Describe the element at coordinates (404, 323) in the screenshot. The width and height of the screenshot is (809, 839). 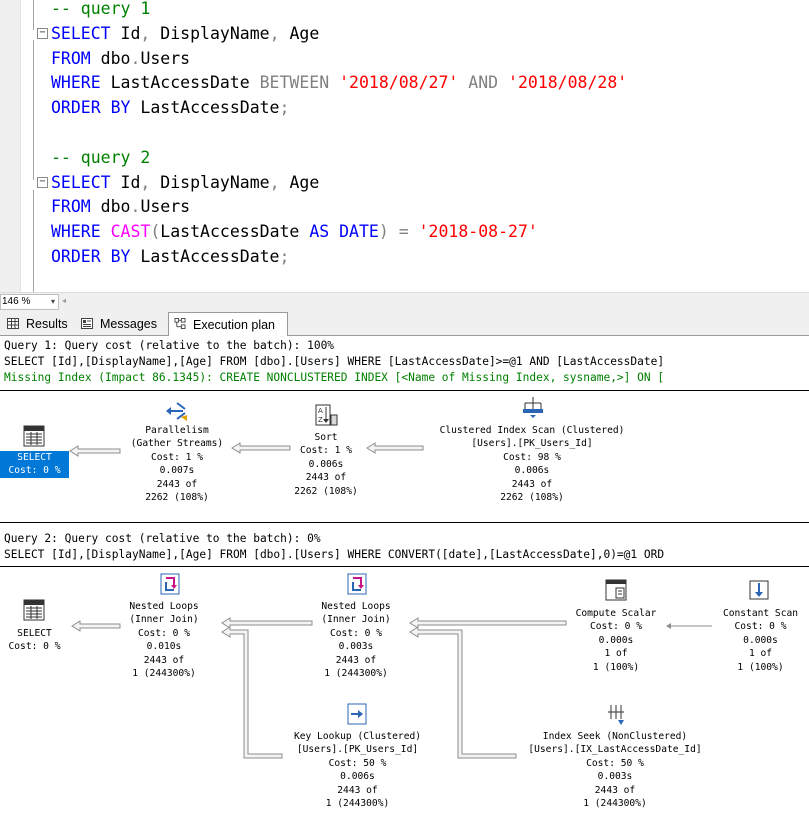
I see `results-tab-bar: Results Messages Execution plan` at that location.